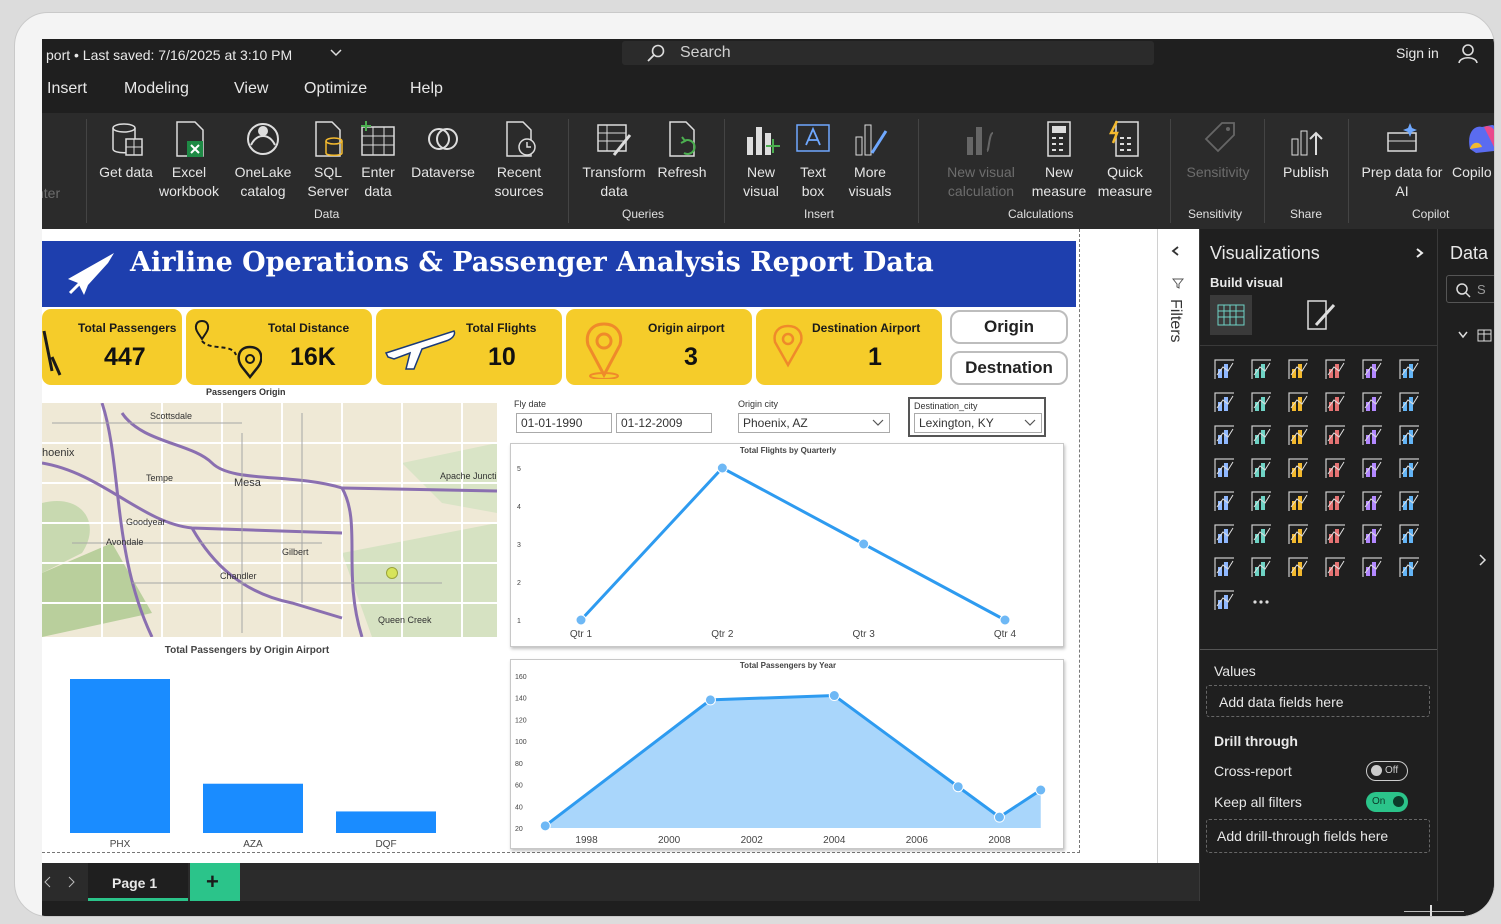 The height and width of the screenshot is (924, 1501). Describe the element at coordinates (1334, 434) in the screenshot. I see `scatter-icon` at that location.